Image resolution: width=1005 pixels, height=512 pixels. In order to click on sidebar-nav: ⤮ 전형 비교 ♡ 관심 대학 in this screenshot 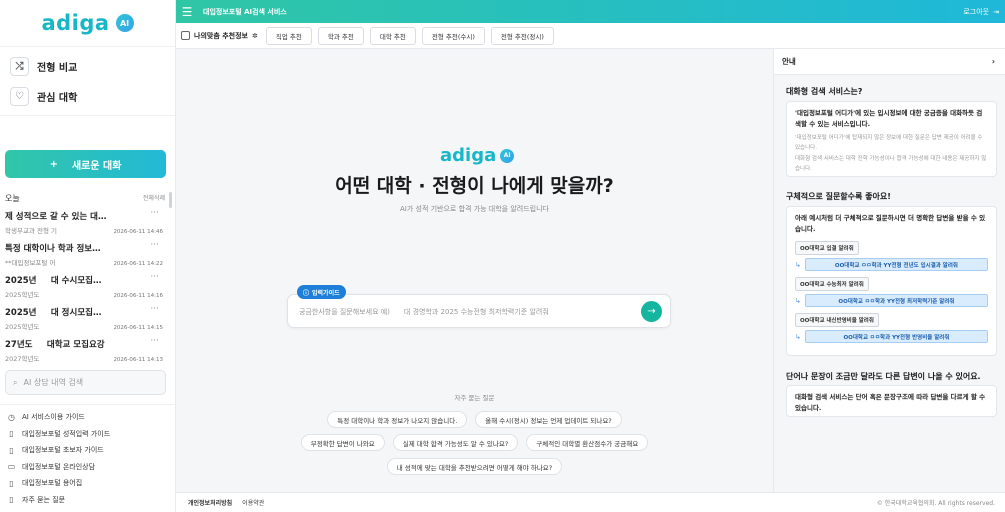, I will do `click(87, 81)`.